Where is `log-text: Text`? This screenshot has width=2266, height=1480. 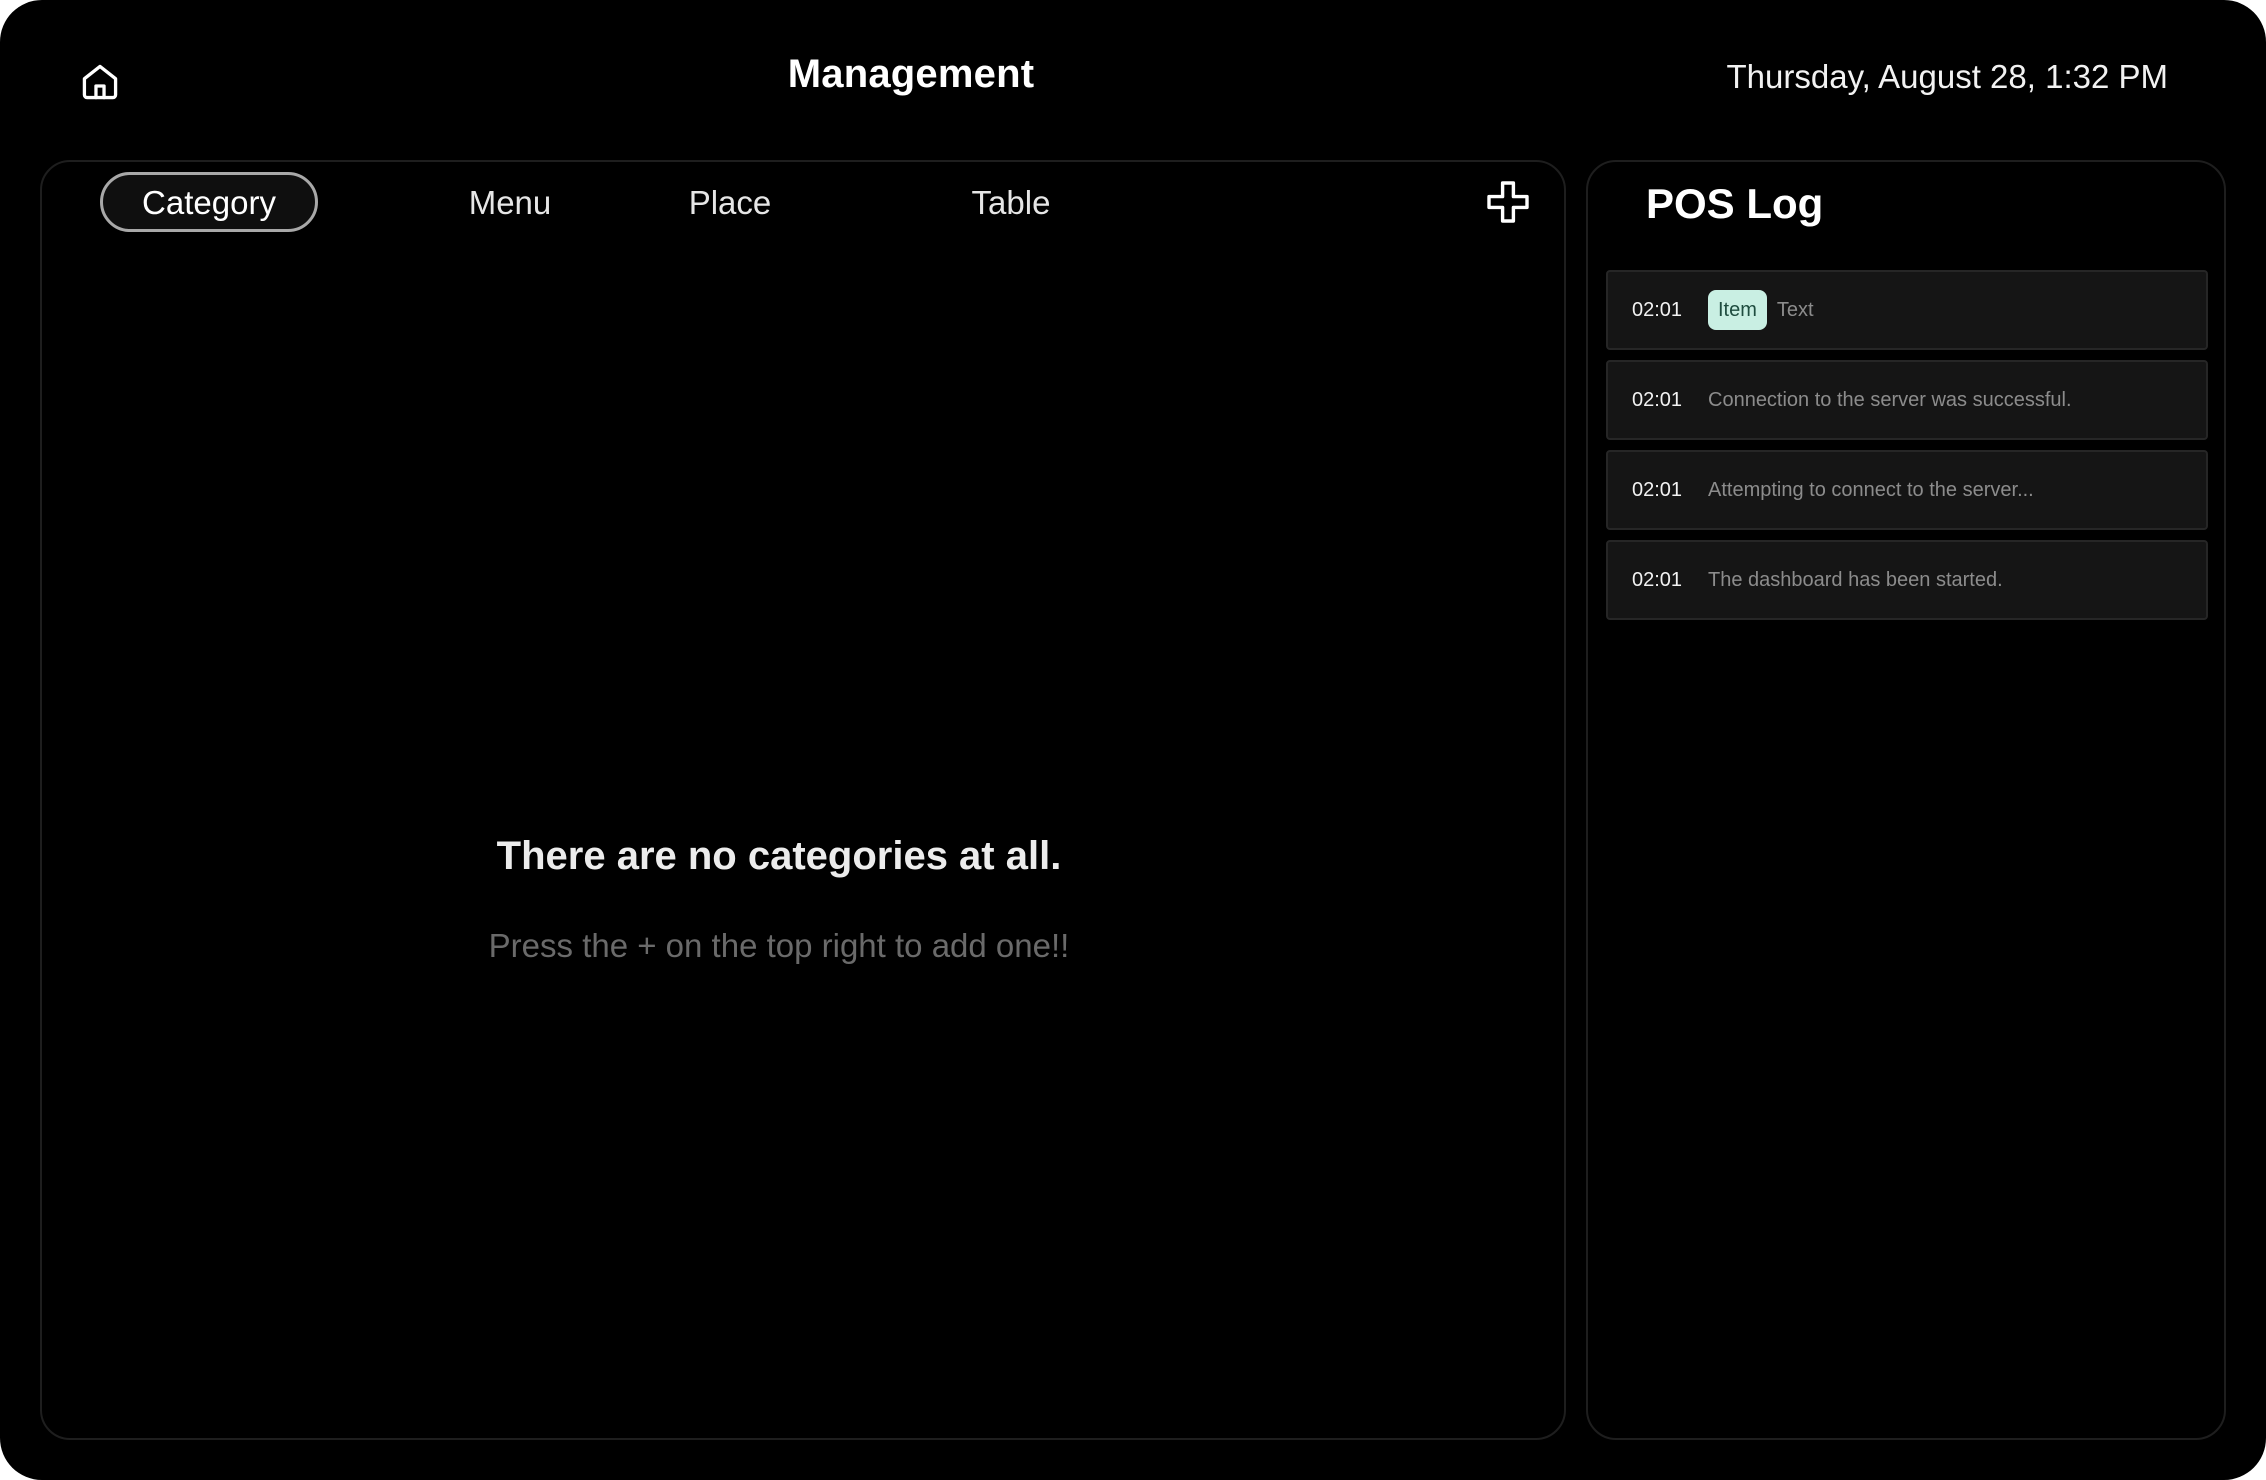
log-text: Text is located at coordinates (1795, 309).